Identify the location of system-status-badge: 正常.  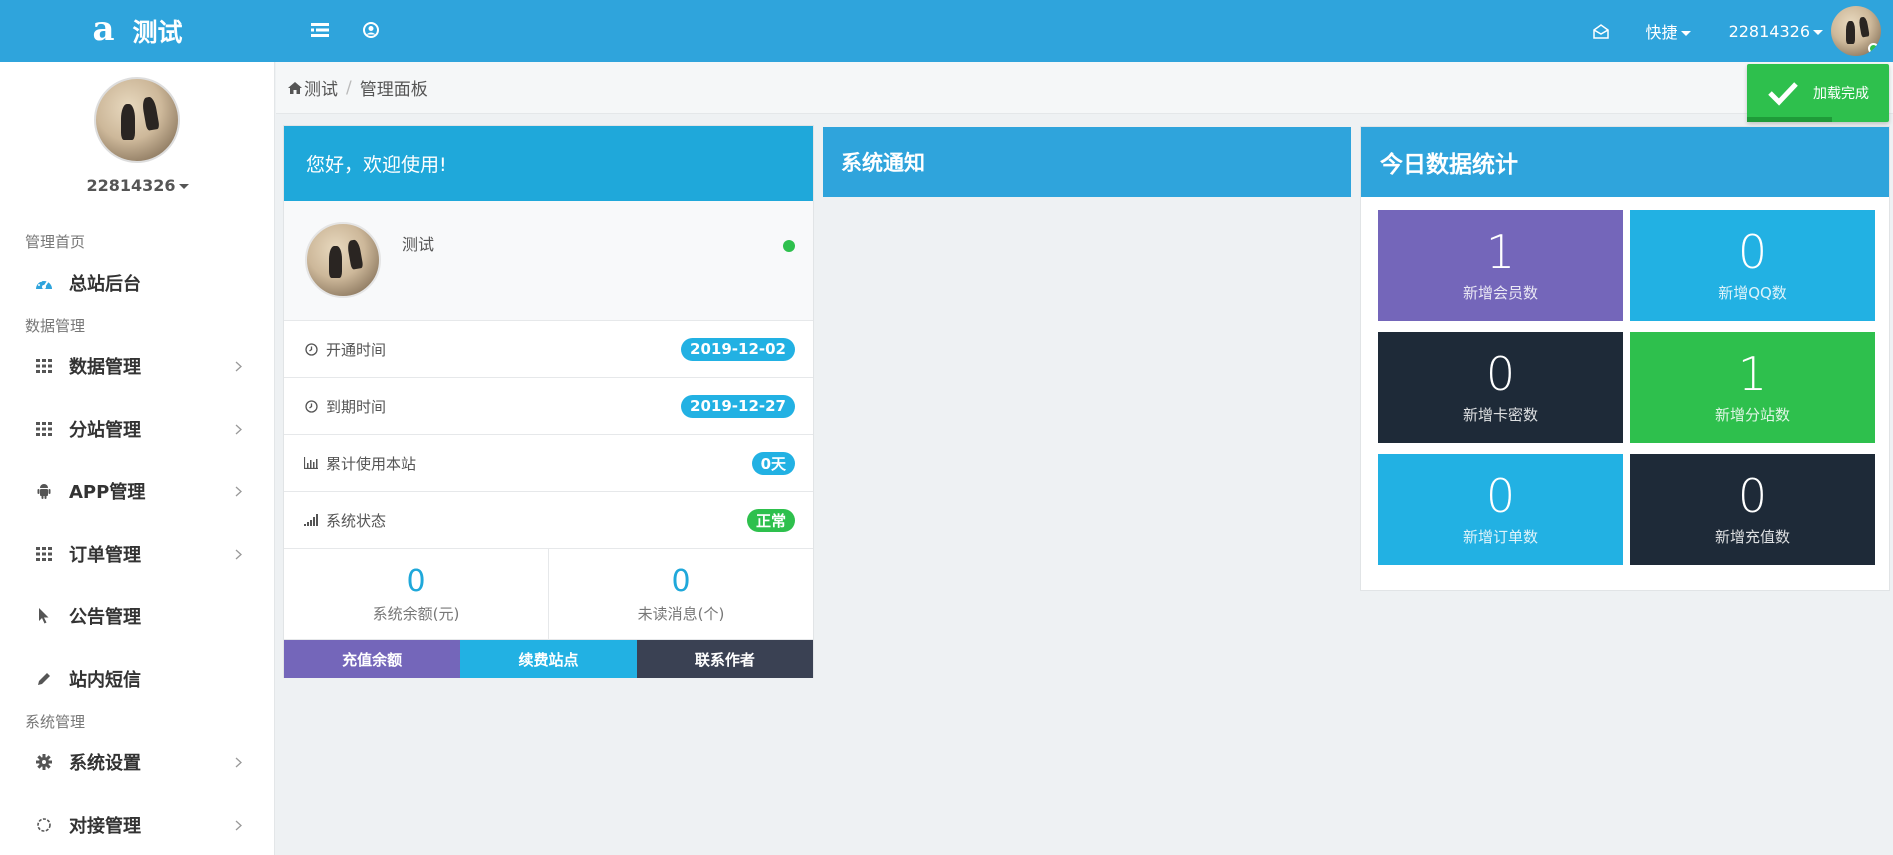
(770, 520).